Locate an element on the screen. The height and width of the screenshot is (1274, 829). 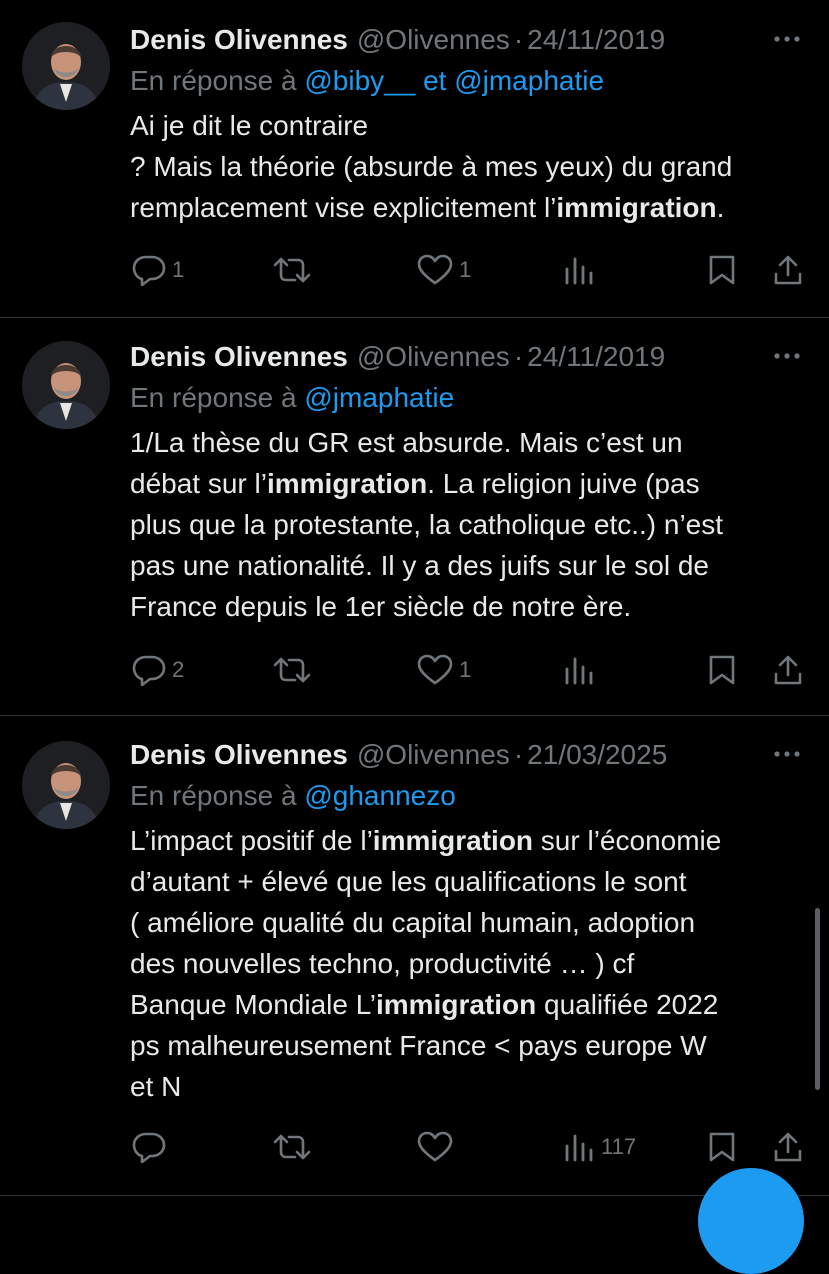
tweet-header: Denis Olivennes @Olivennes · 24/11/2019 is located at coordinates (469, 357).